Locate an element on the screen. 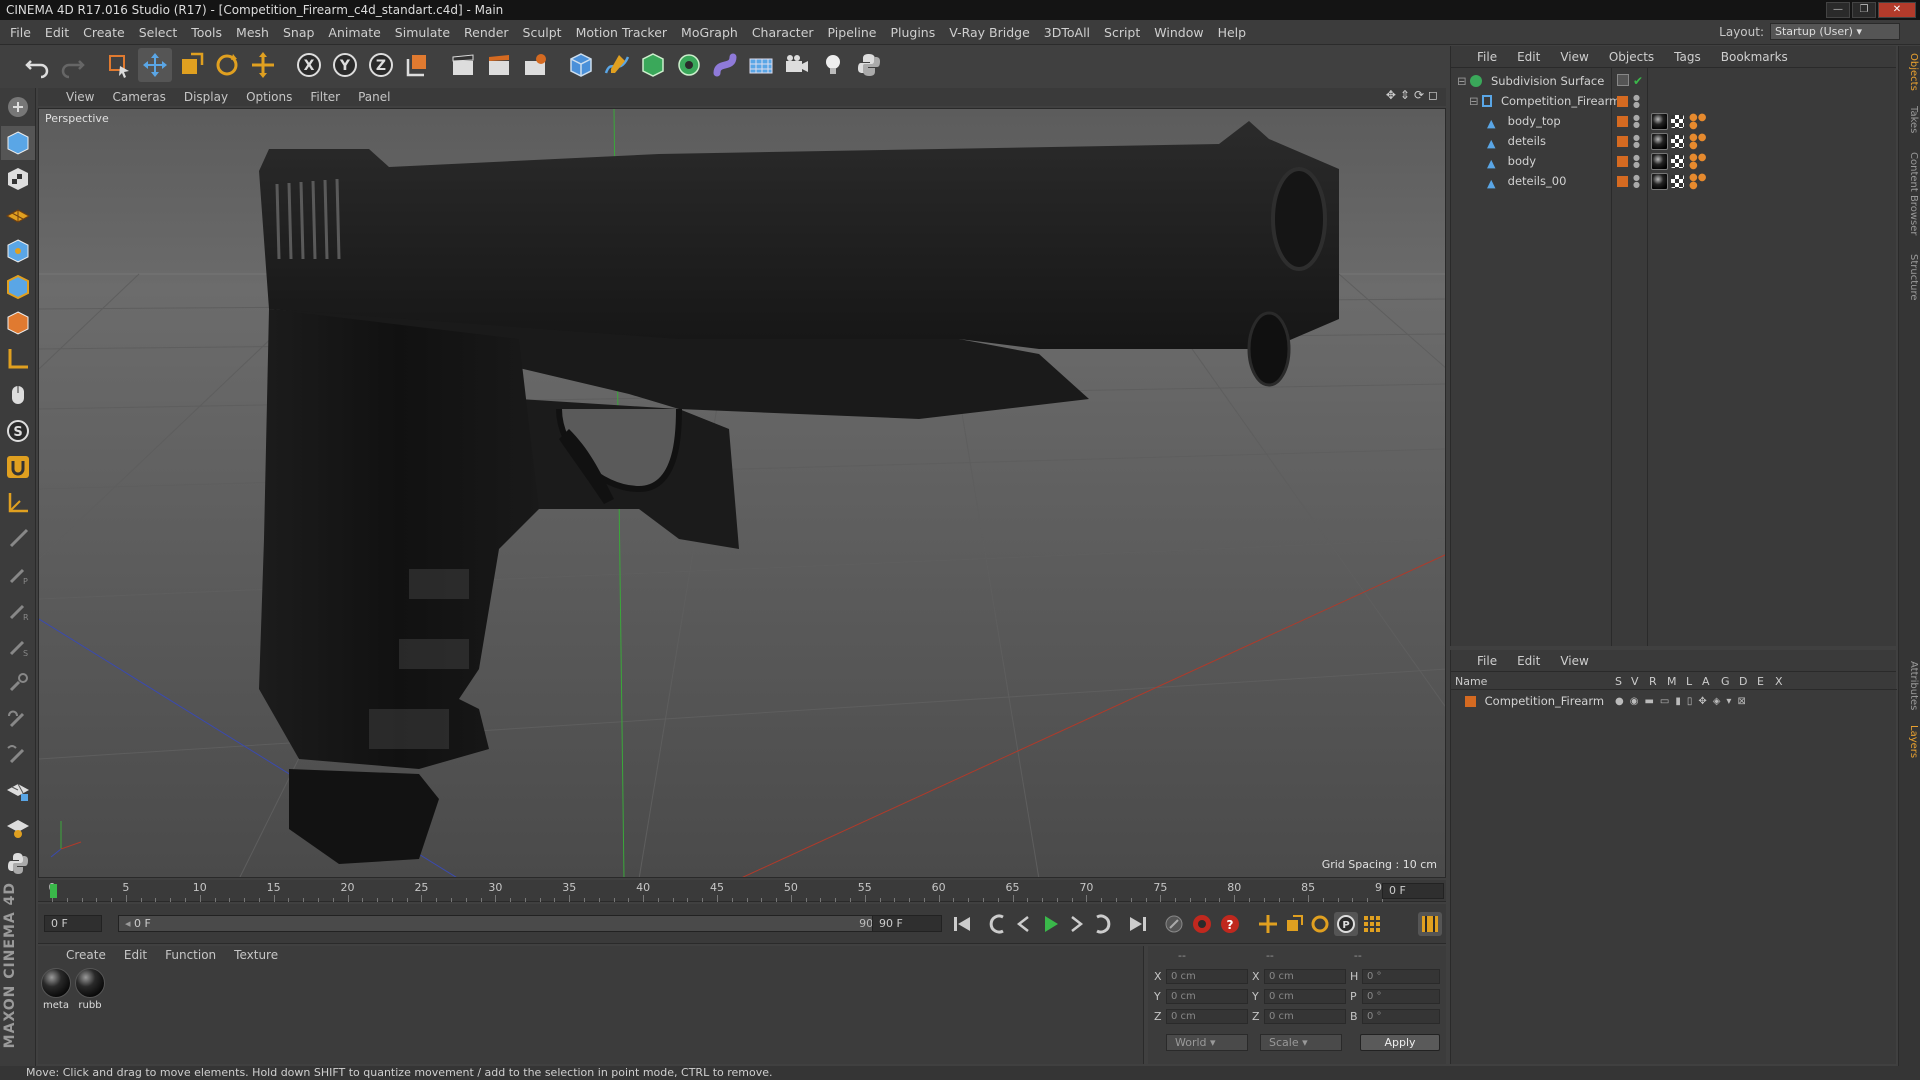 This screenshot has width=1920, height=1080. menu-mesh: Mesh is located at coordinates (252, 32).